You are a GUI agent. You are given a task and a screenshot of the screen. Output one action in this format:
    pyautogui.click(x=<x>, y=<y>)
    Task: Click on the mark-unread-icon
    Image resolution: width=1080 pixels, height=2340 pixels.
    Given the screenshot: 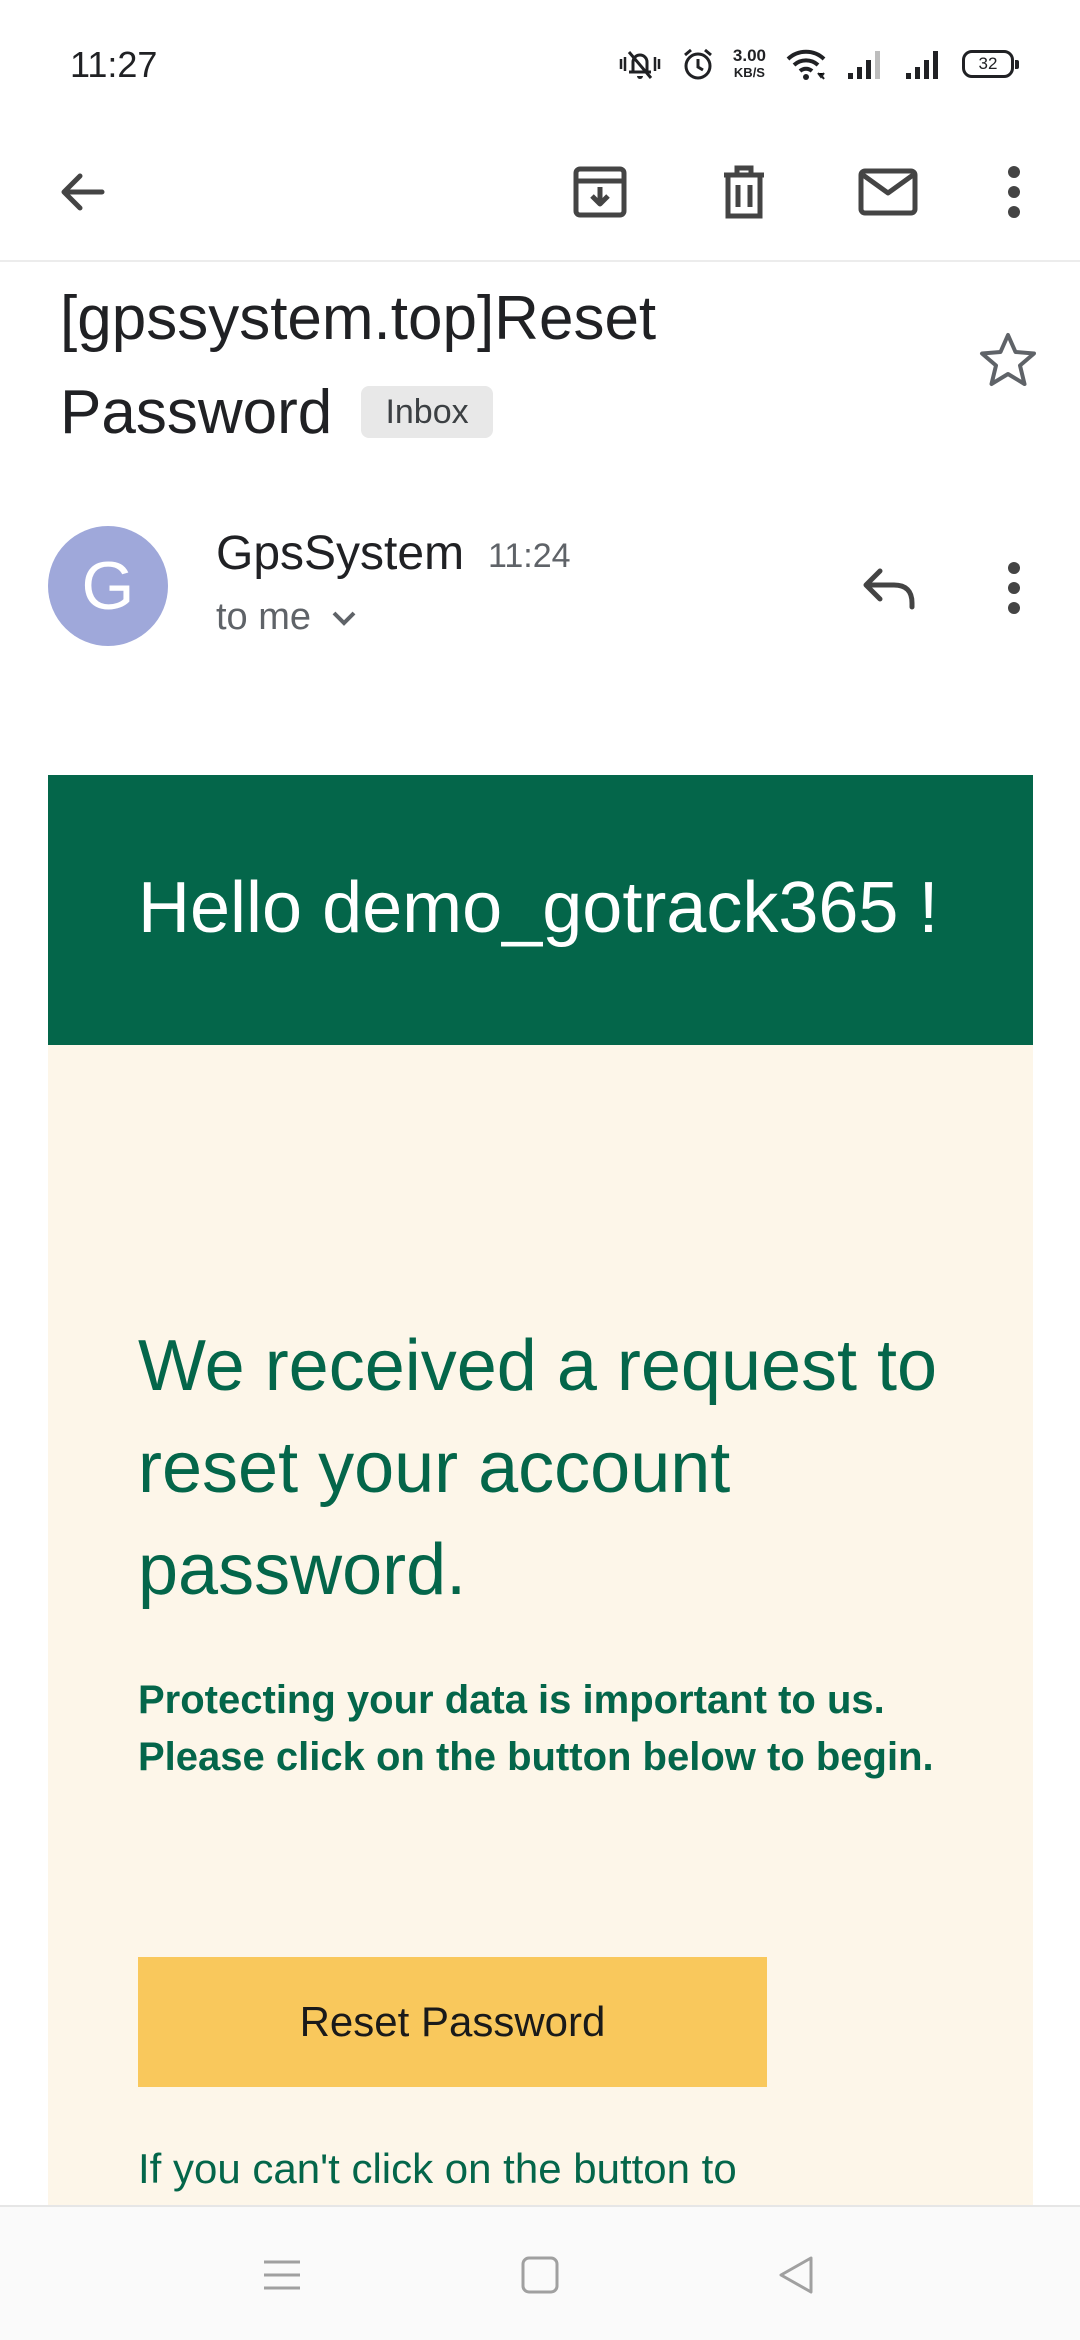 What is the action you would take?
    pyautogui.click(x=888, y=192)
    